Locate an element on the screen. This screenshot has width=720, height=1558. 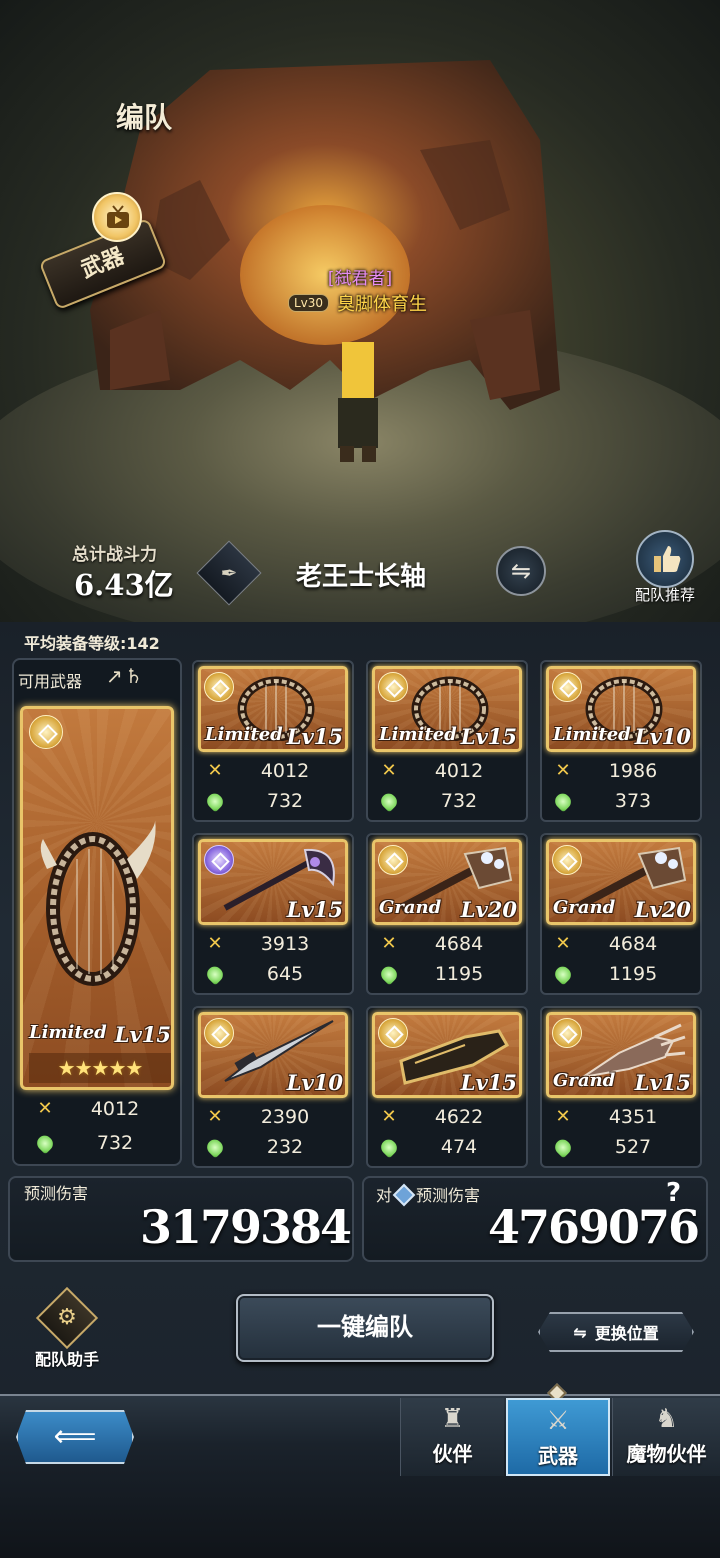
weapon-card: Grand Lv15 ✕ 4351 527 is located at coordinates (621, 1087).